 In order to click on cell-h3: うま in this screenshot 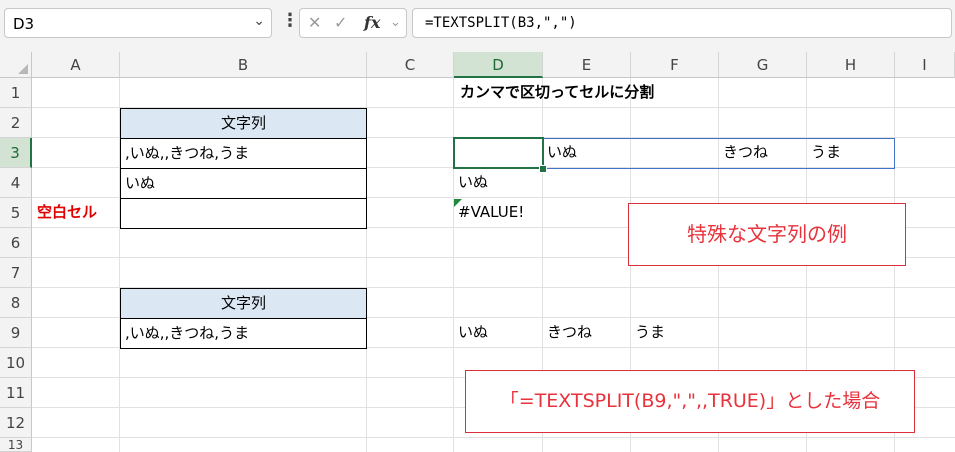, I will do `click(851, 153)`.